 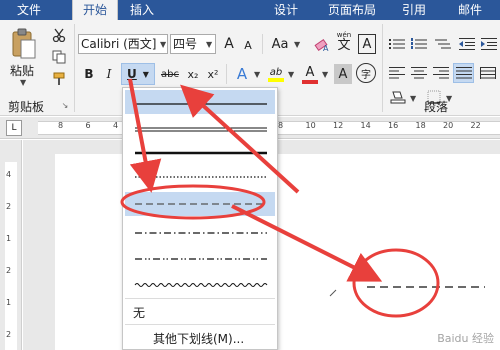 What do you see at coordinates (24, 44) in the screenshot?
I see `paste-icon` at bounding box center [24, 44].